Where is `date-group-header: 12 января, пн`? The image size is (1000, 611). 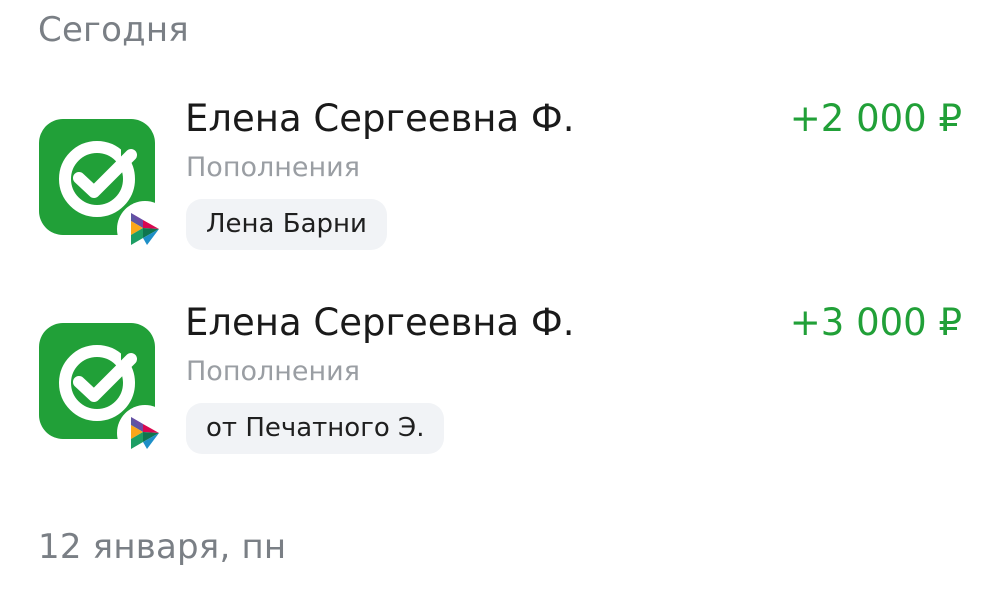
date-group-header: 12 января, пн is located at coordinates (162, 547).